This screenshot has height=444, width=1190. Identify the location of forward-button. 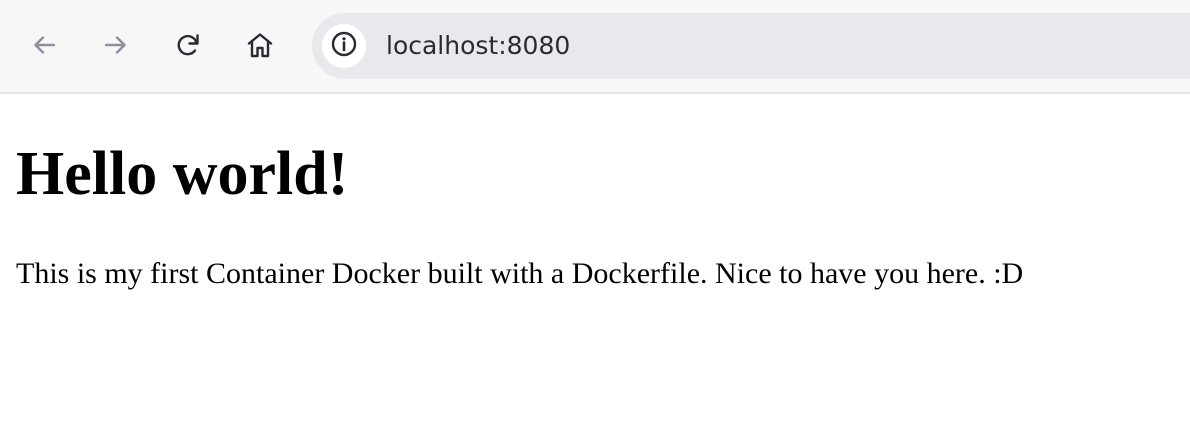
(116, 45).